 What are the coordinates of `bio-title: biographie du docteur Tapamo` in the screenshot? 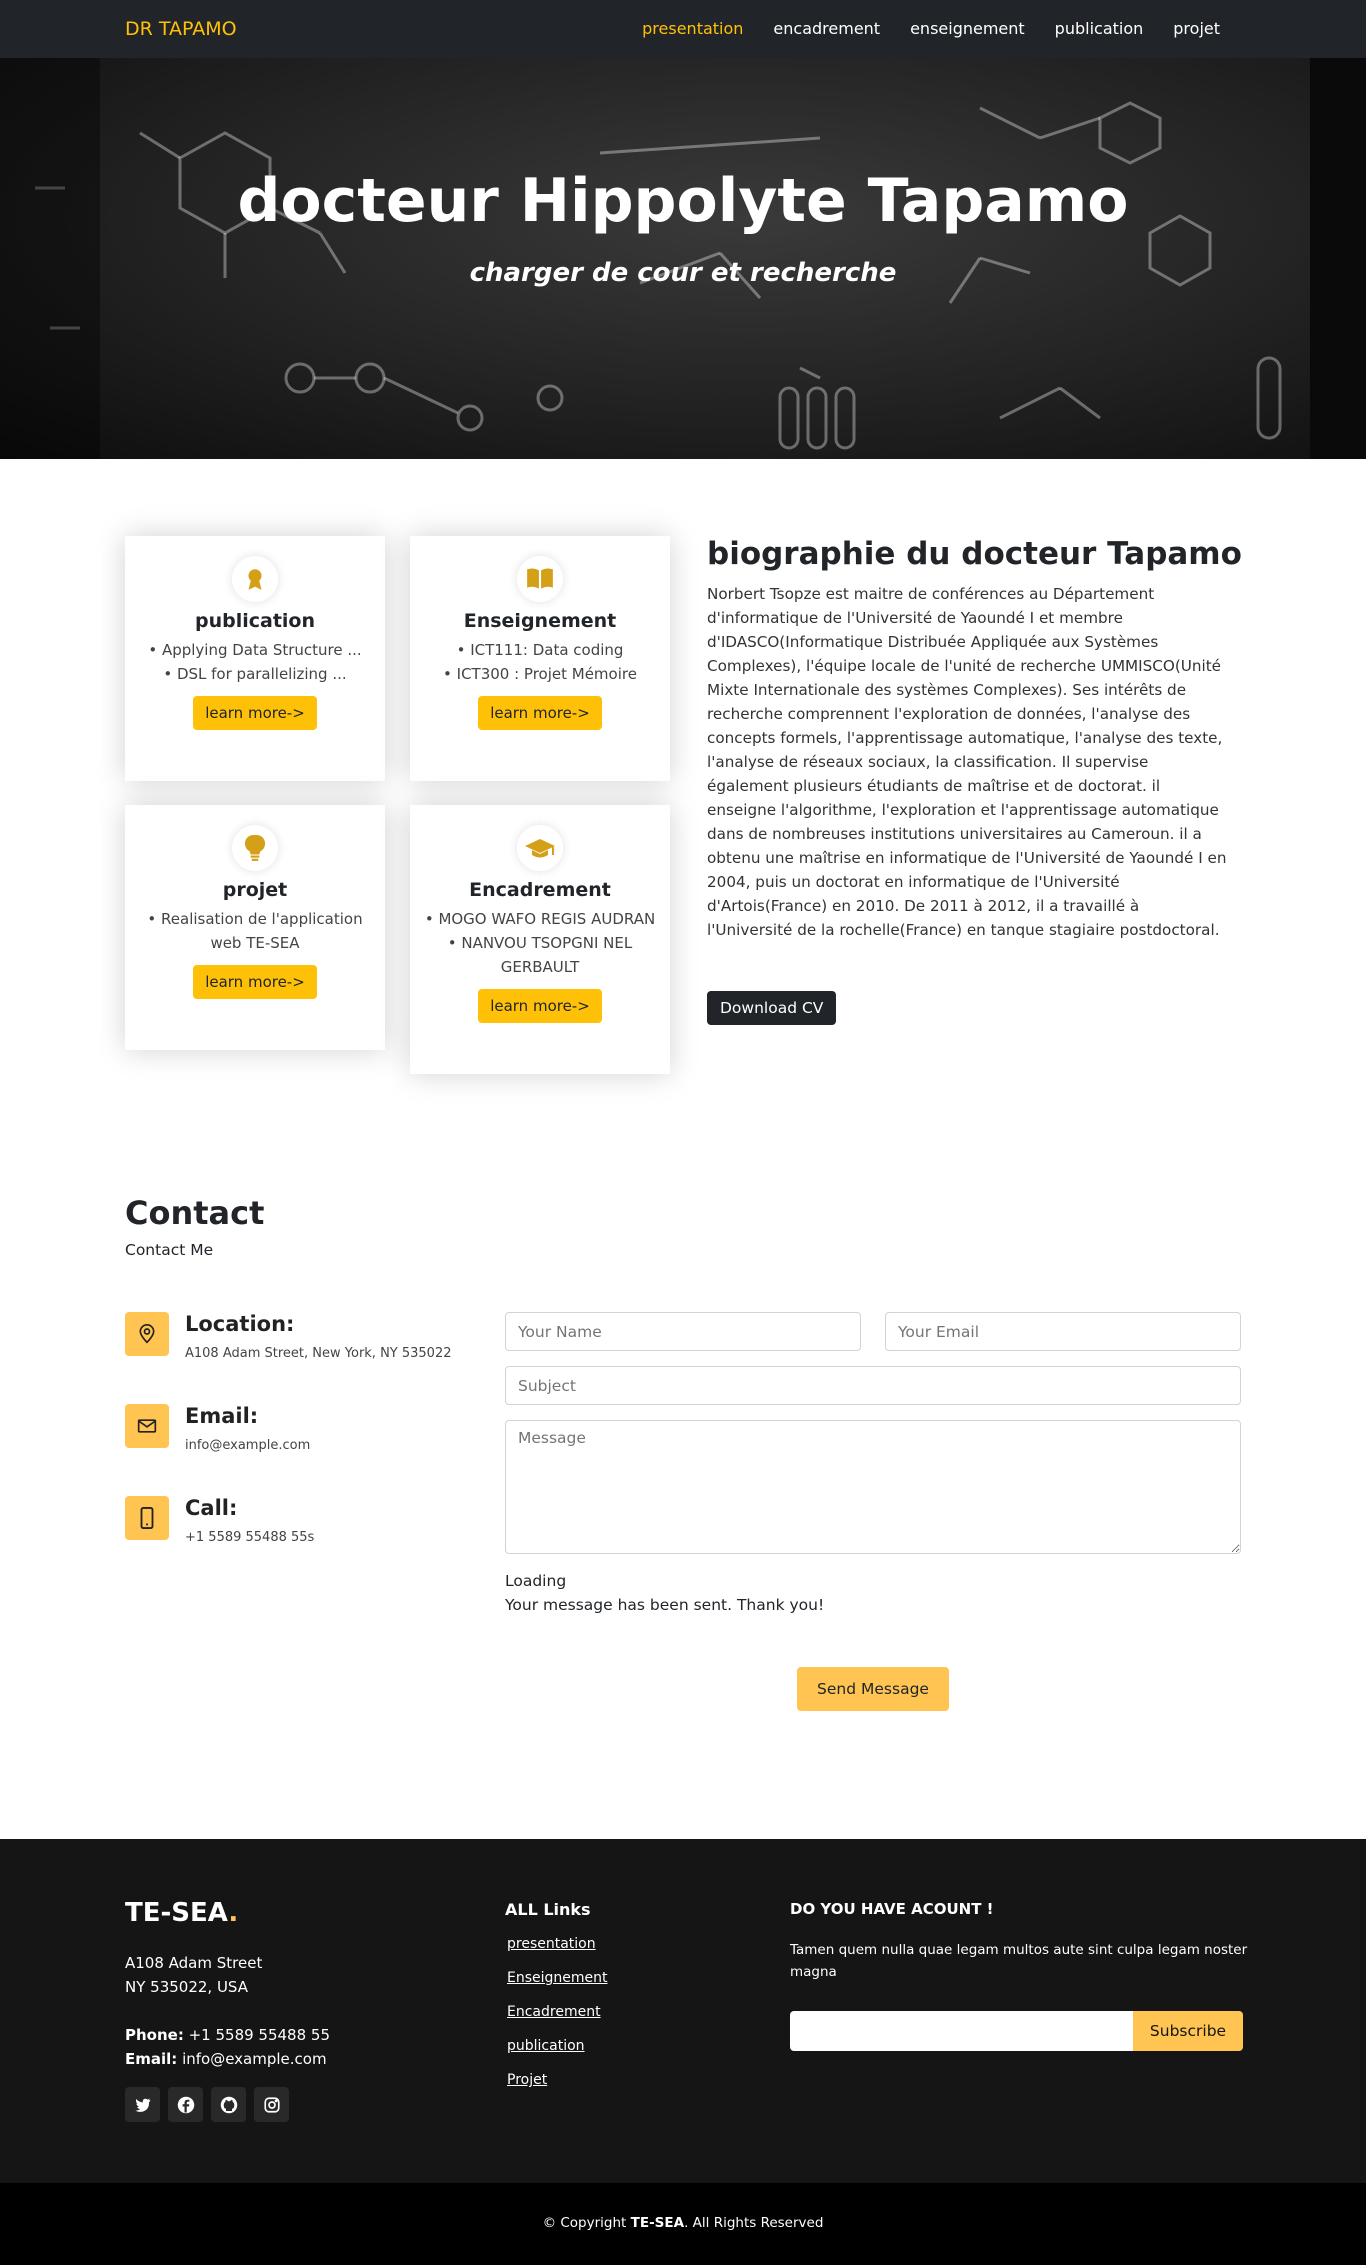 It's located at (974, 554).